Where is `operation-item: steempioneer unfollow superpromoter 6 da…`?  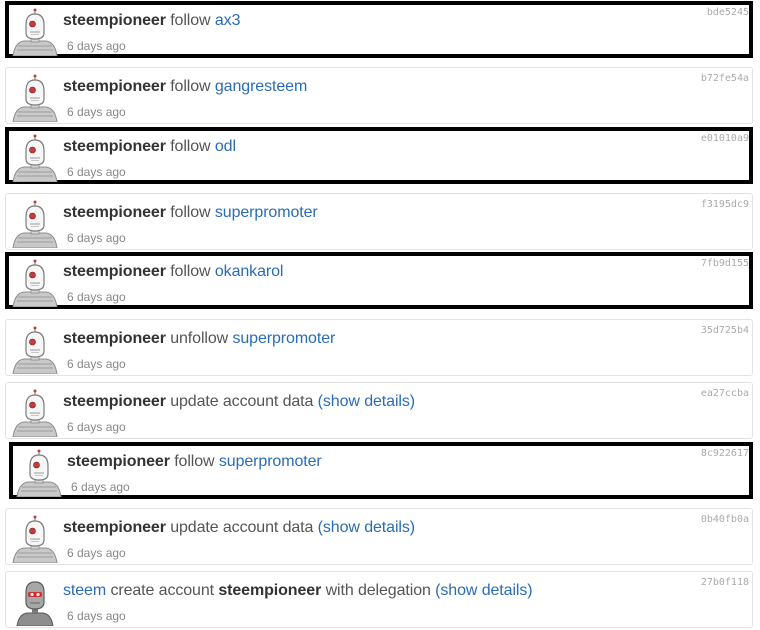
operation-item: steempioneer unfollow superpromoter 6 da… is located at coordinates (379, 347).